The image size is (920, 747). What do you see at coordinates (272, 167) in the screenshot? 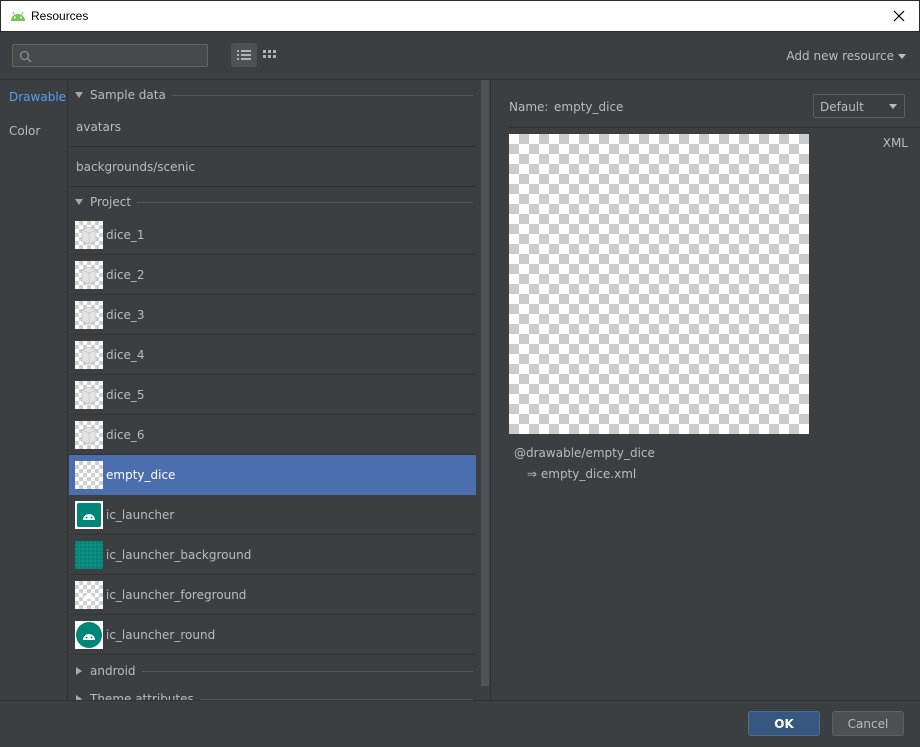
I see `list-item-backgrounds-scenic: backgrounds/scenic` at bounding box center [272, 167].